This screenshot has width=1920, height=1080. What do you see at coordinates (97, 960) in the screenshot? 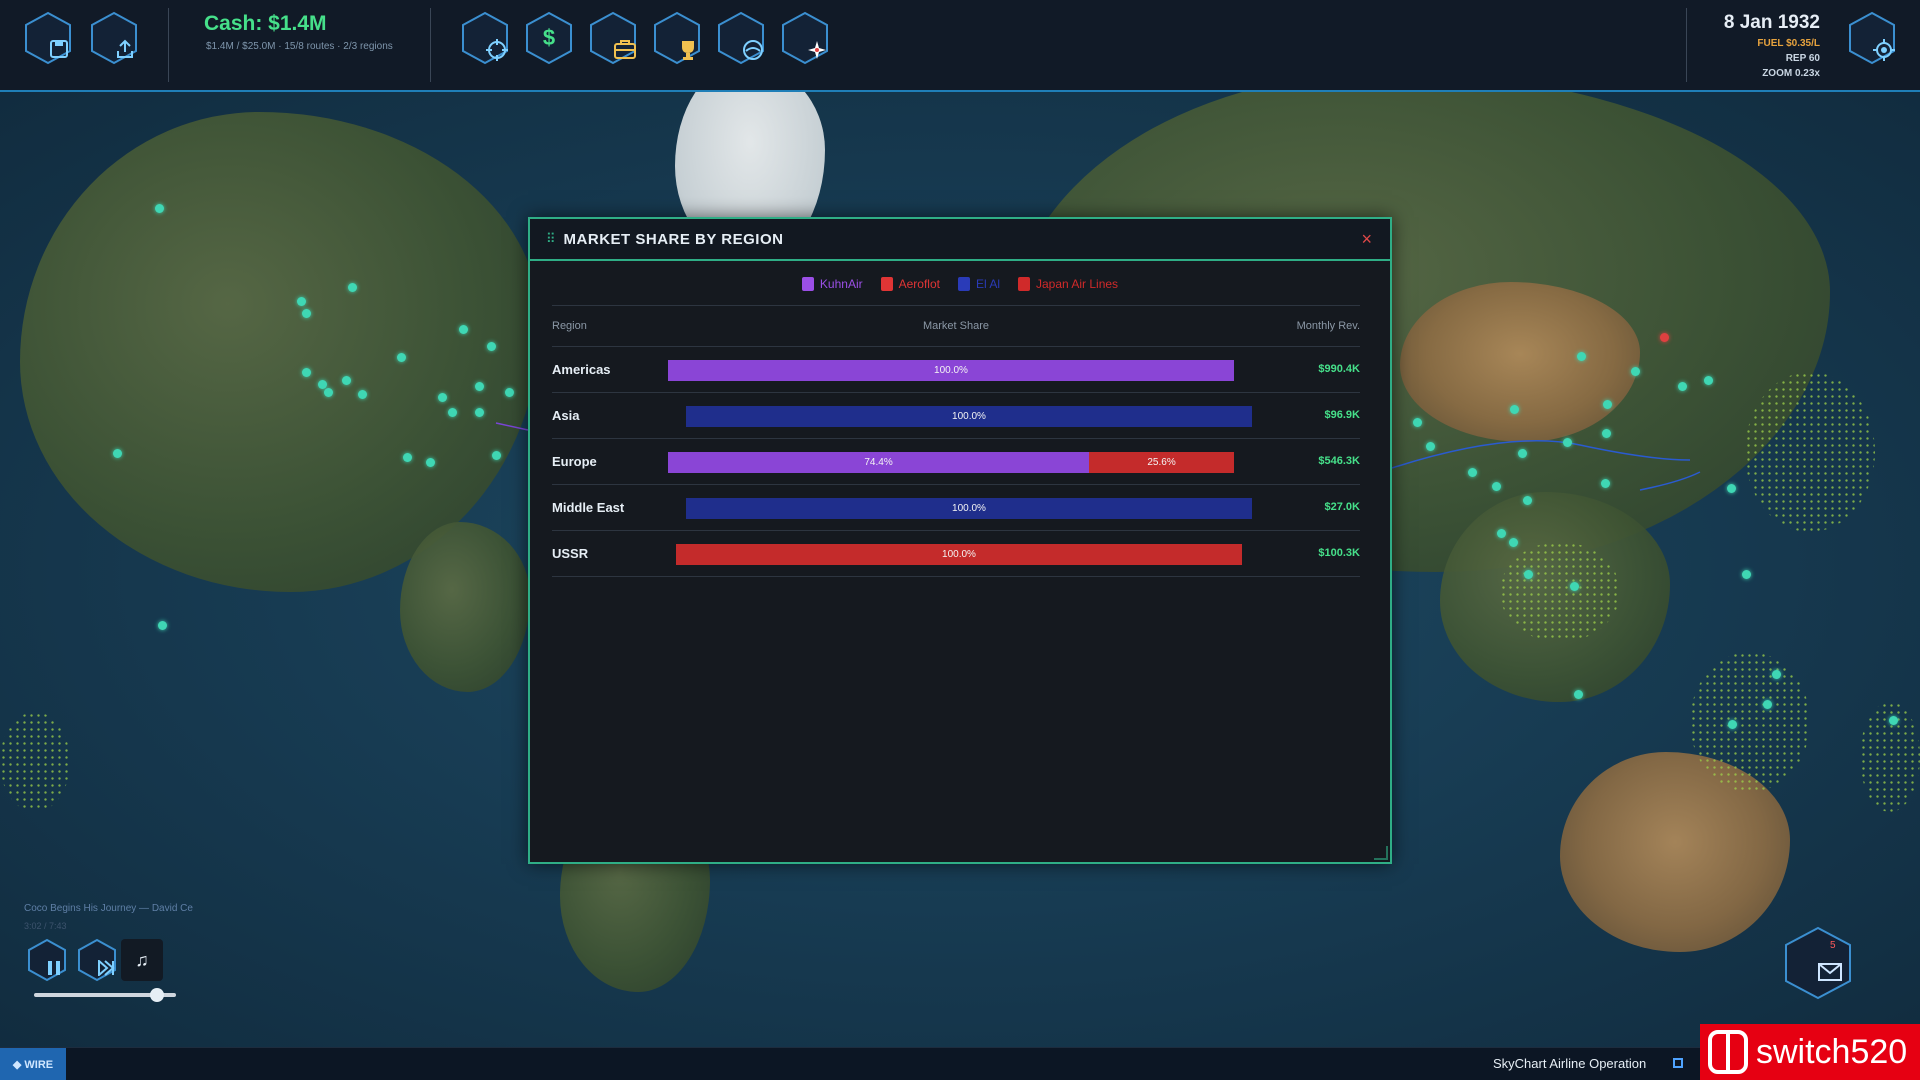
I see `next-track-button` at bounding box center [97, 960].